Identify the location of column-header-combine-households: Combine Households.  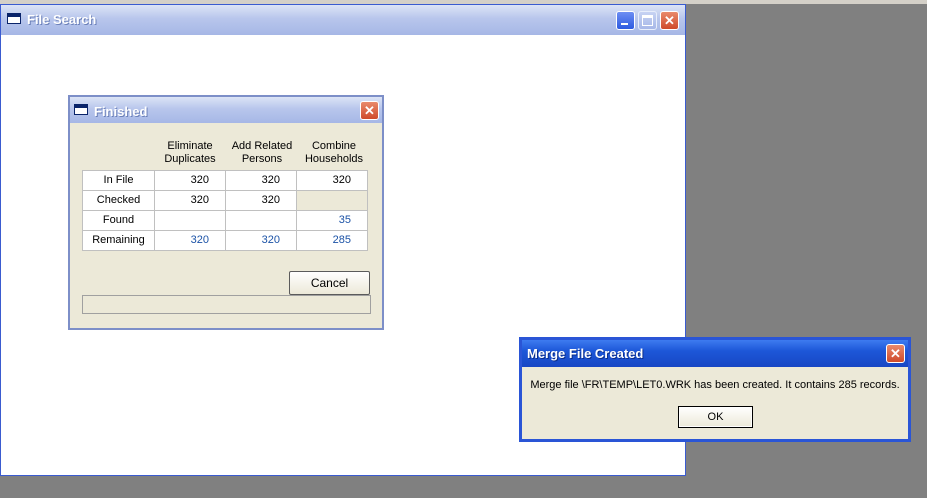
(334, 153).